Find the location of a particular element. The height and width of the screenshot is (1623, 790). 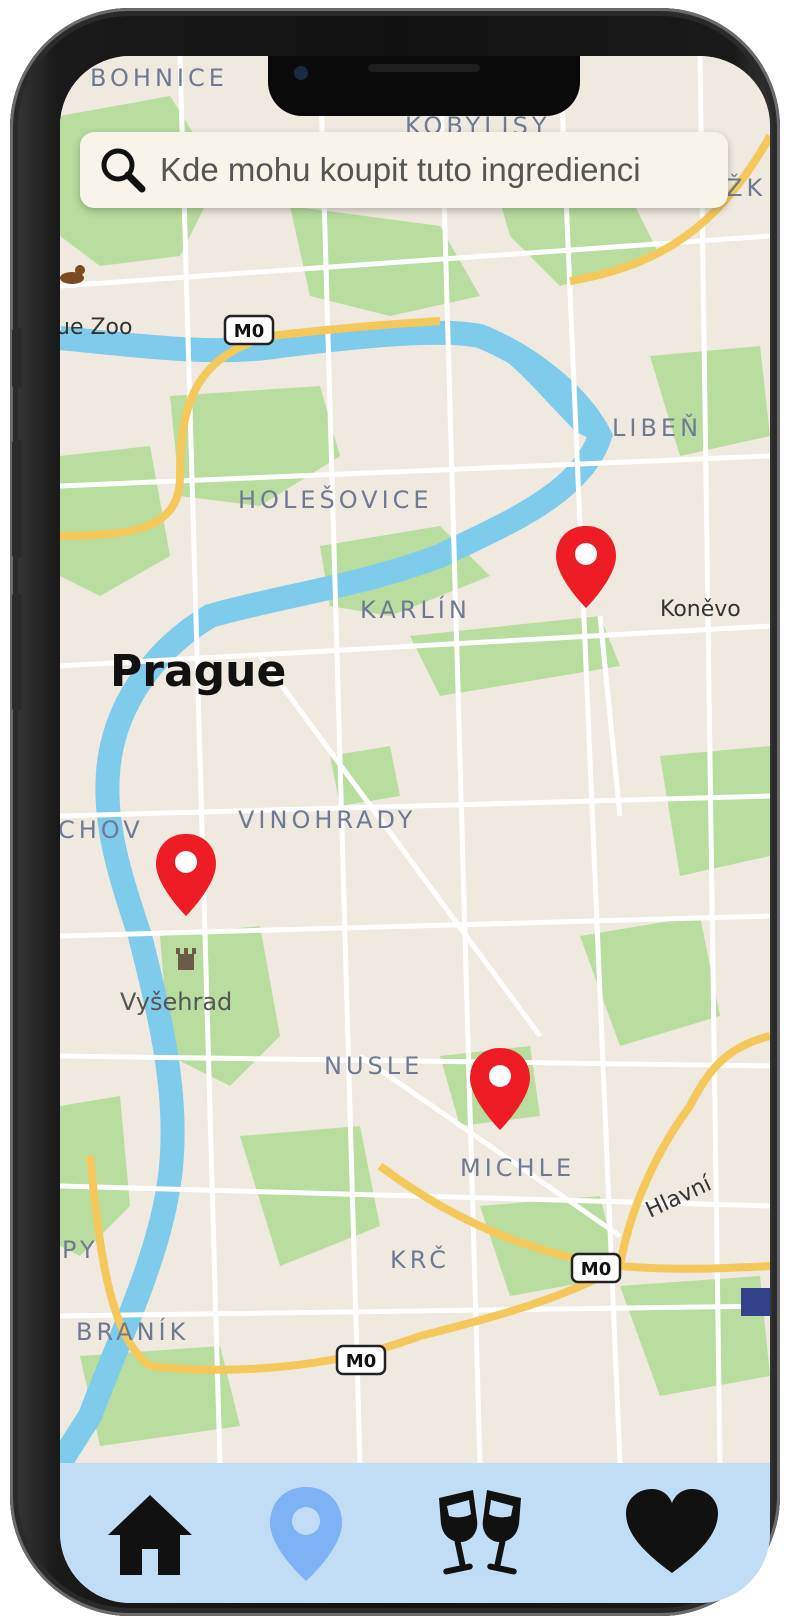

label-zoo: ue Zoo is located at coordinates (96, 327).